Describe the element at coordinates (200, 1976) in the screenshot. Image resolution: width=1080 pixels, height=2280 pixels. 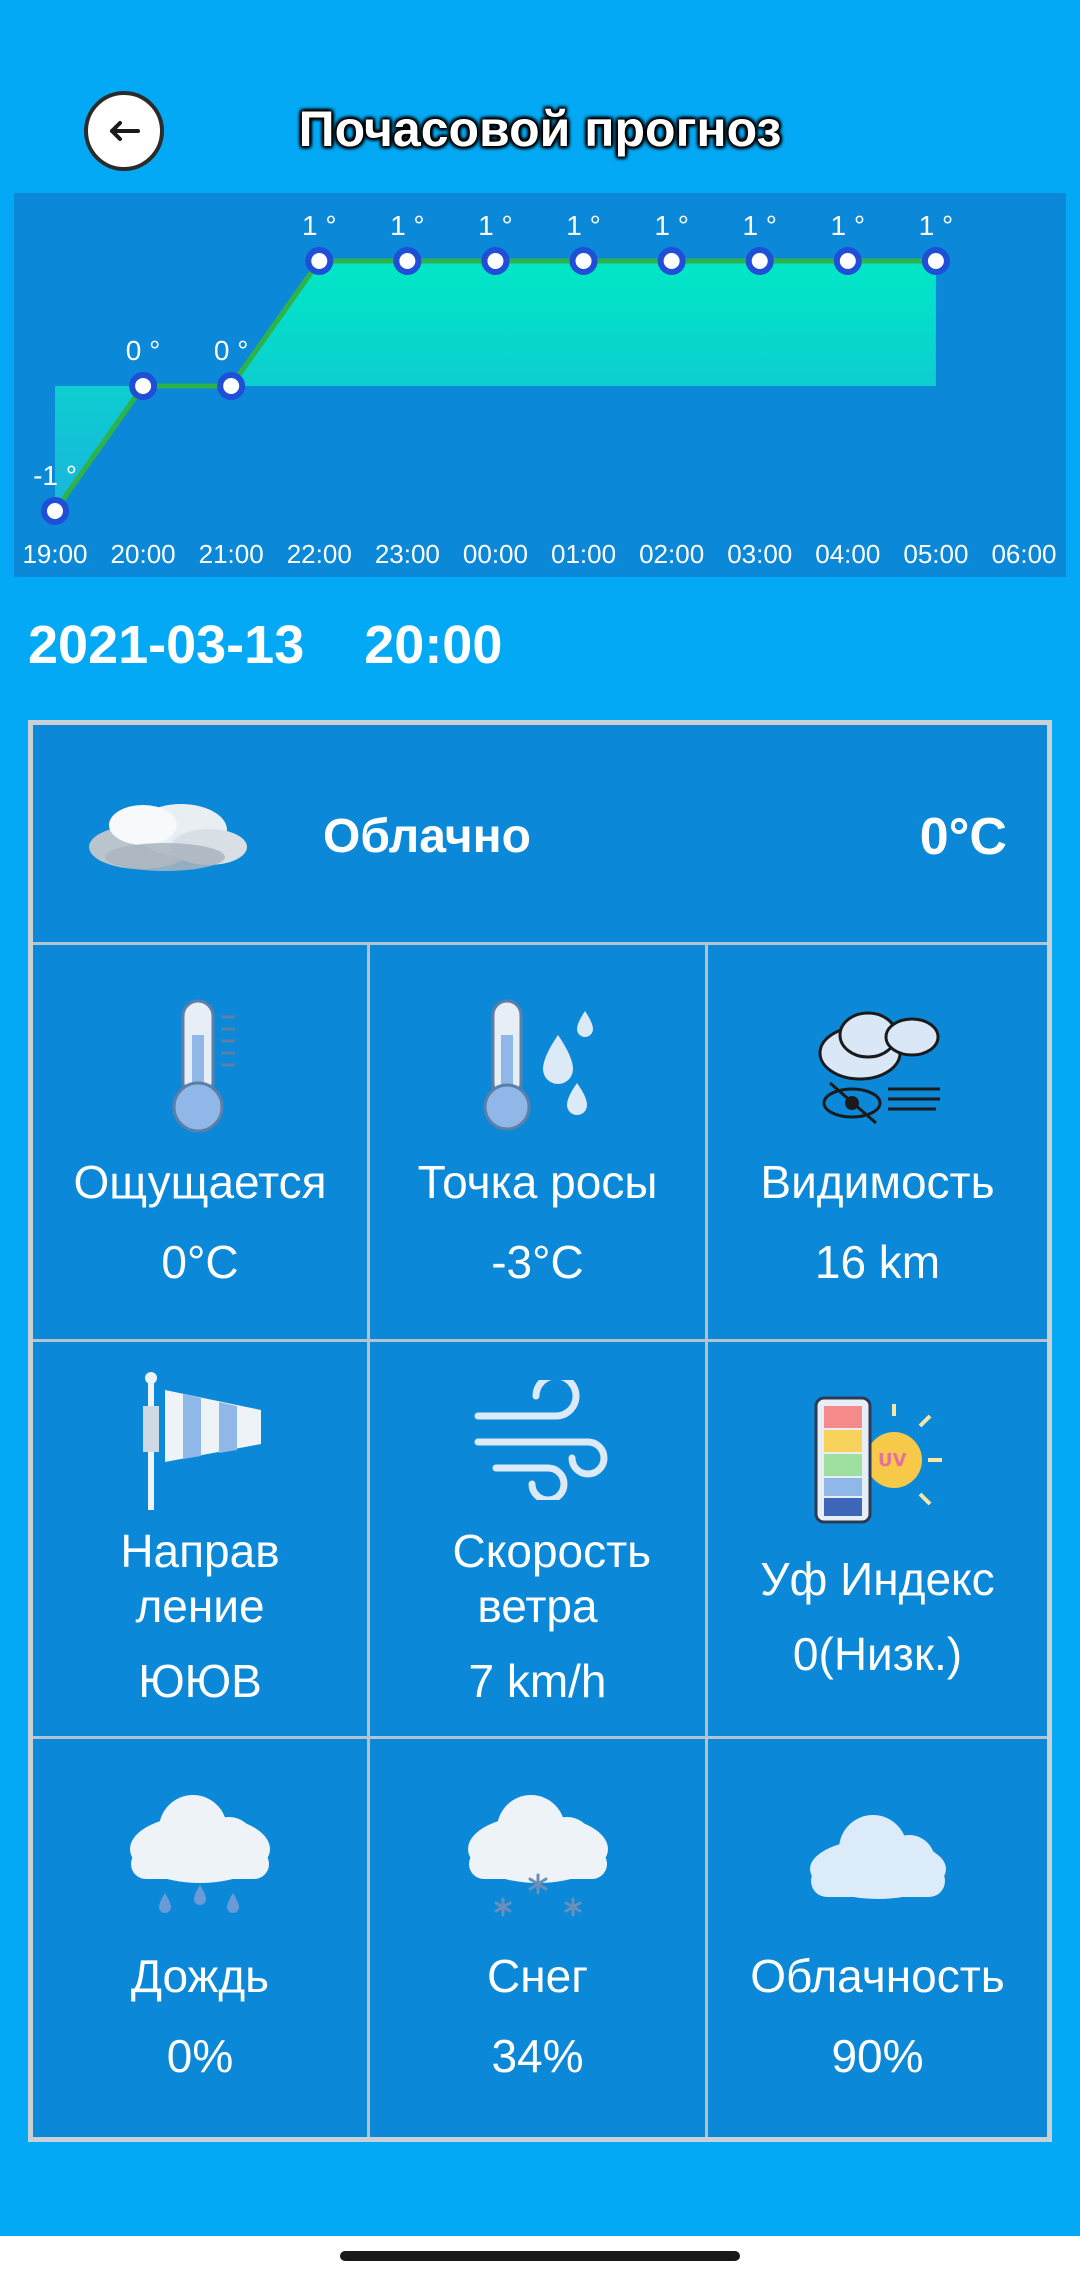
I see `detail-label: Дождь` at that location.